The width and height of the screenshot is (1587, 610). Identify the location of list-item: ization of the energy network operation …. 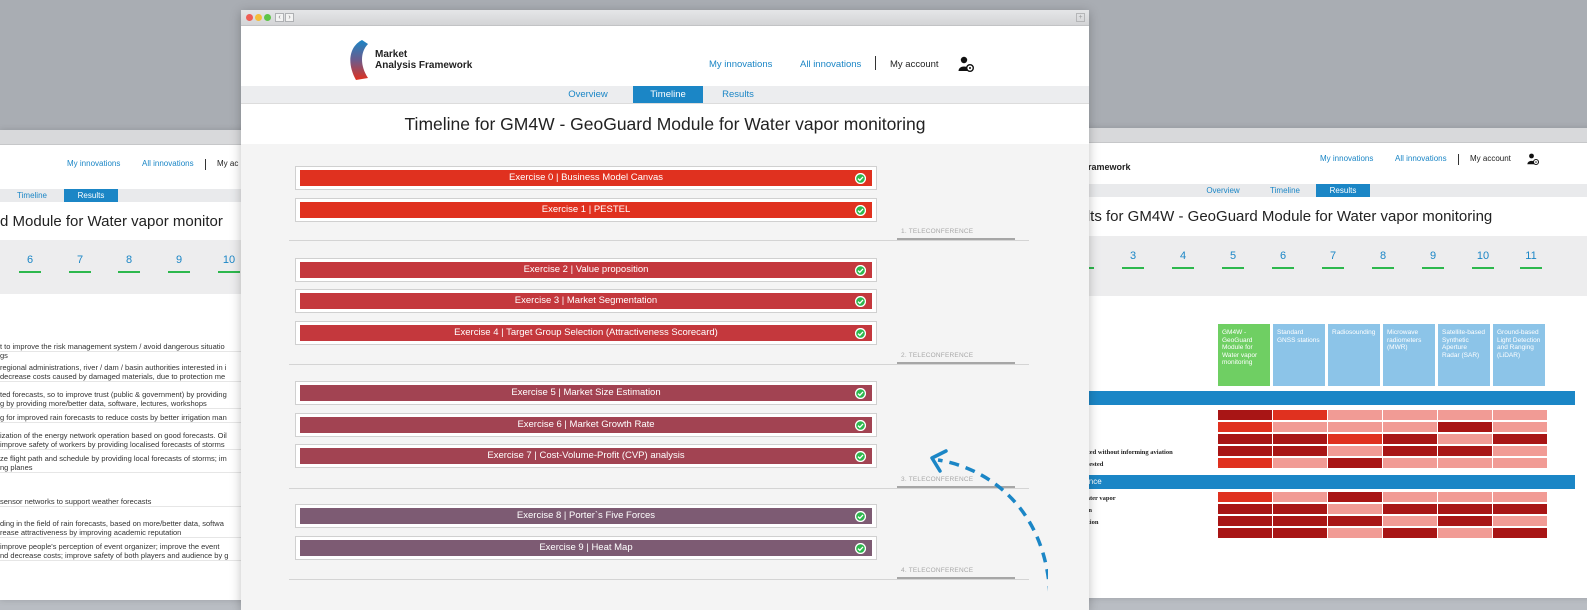
(113, 435).